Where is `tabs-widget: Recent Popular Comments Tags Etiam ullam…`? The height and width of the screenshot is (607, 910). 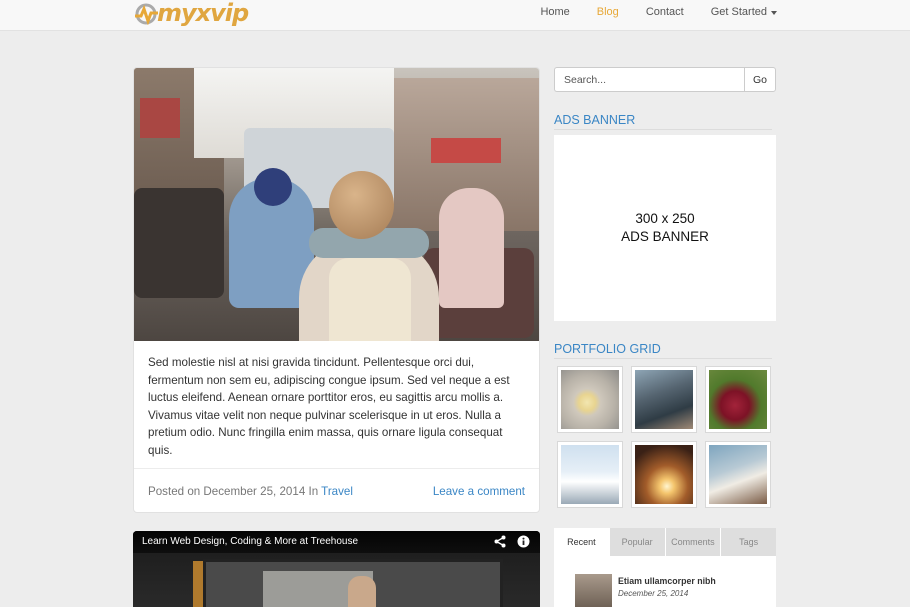 tabs-widget: Recent Popular Comments Tags Etiam ullam… is located at coordinates (665, 567).